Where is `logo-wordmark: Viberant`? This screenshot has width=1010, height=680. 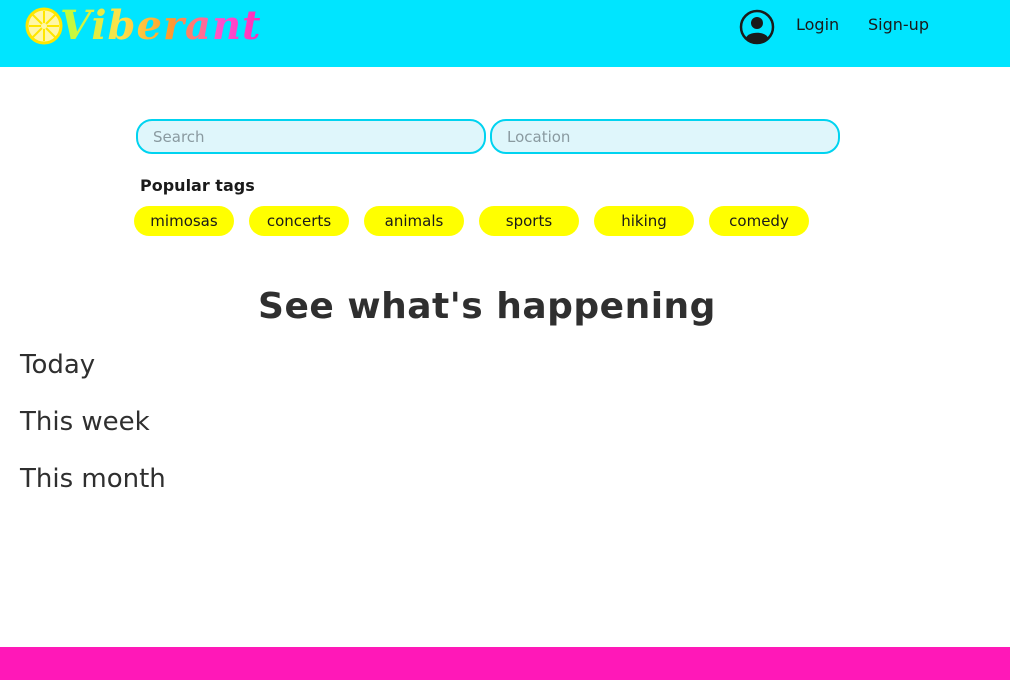
logo-wordmark: Viberant is located at coordinates (161, 25).